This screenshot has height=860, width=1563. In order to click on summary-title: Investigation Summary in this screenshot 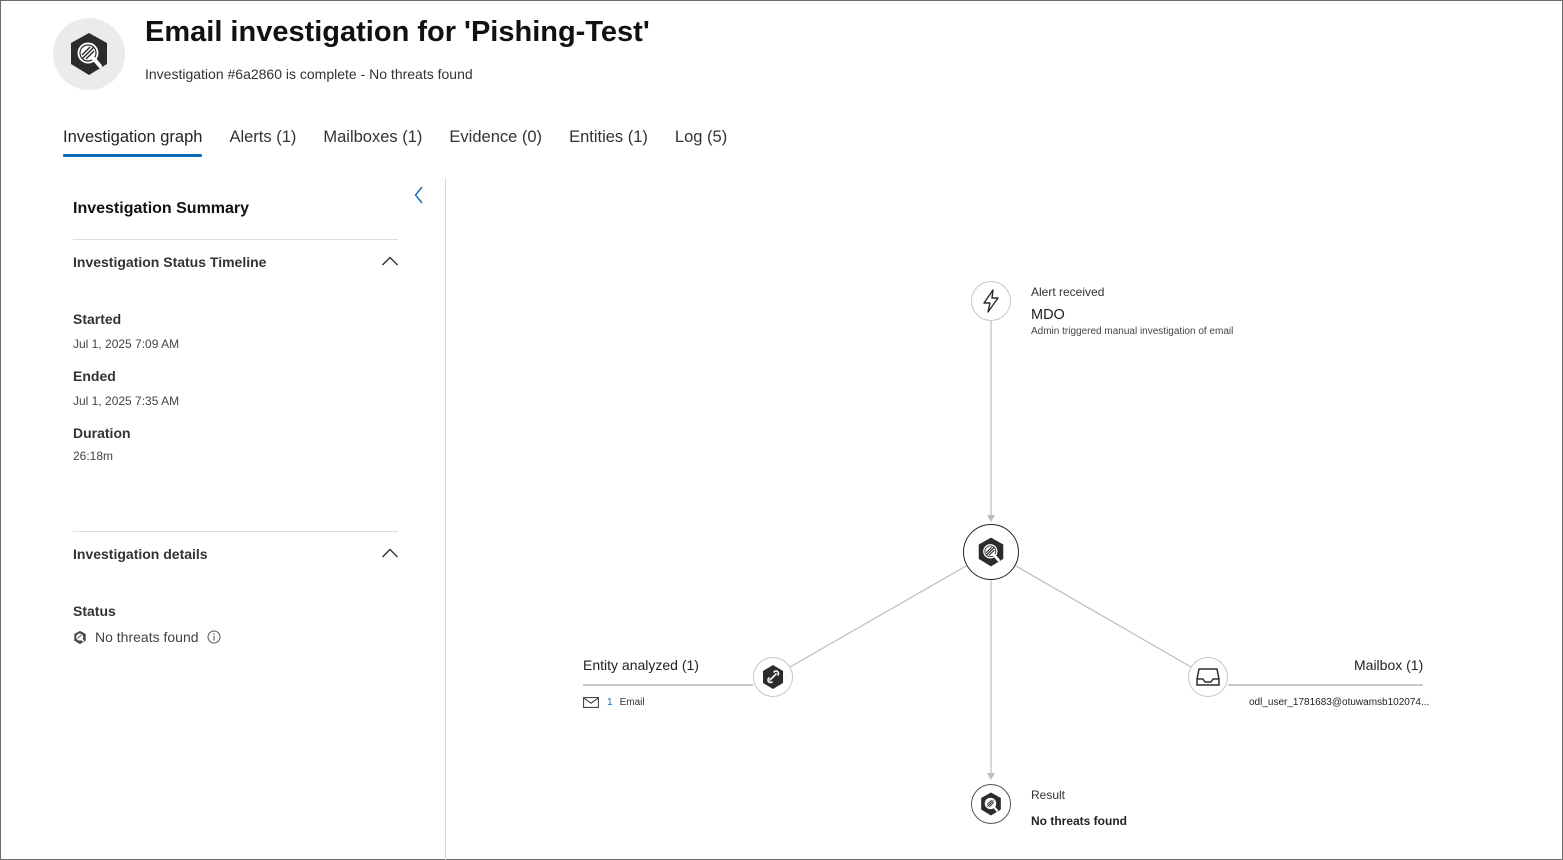, I will do `click(161, 208)`.